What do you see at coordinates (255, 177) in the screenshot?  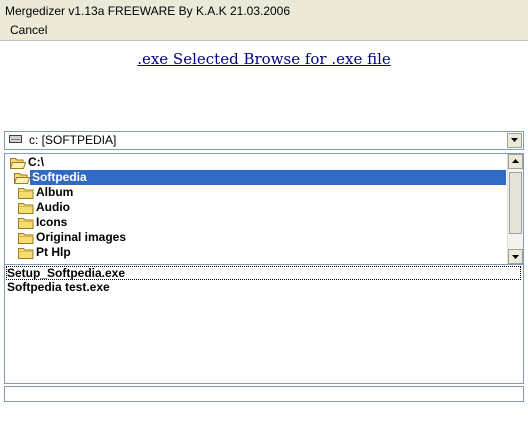 I see `directory-item: Softpedia` at bounding box center [255, 177].